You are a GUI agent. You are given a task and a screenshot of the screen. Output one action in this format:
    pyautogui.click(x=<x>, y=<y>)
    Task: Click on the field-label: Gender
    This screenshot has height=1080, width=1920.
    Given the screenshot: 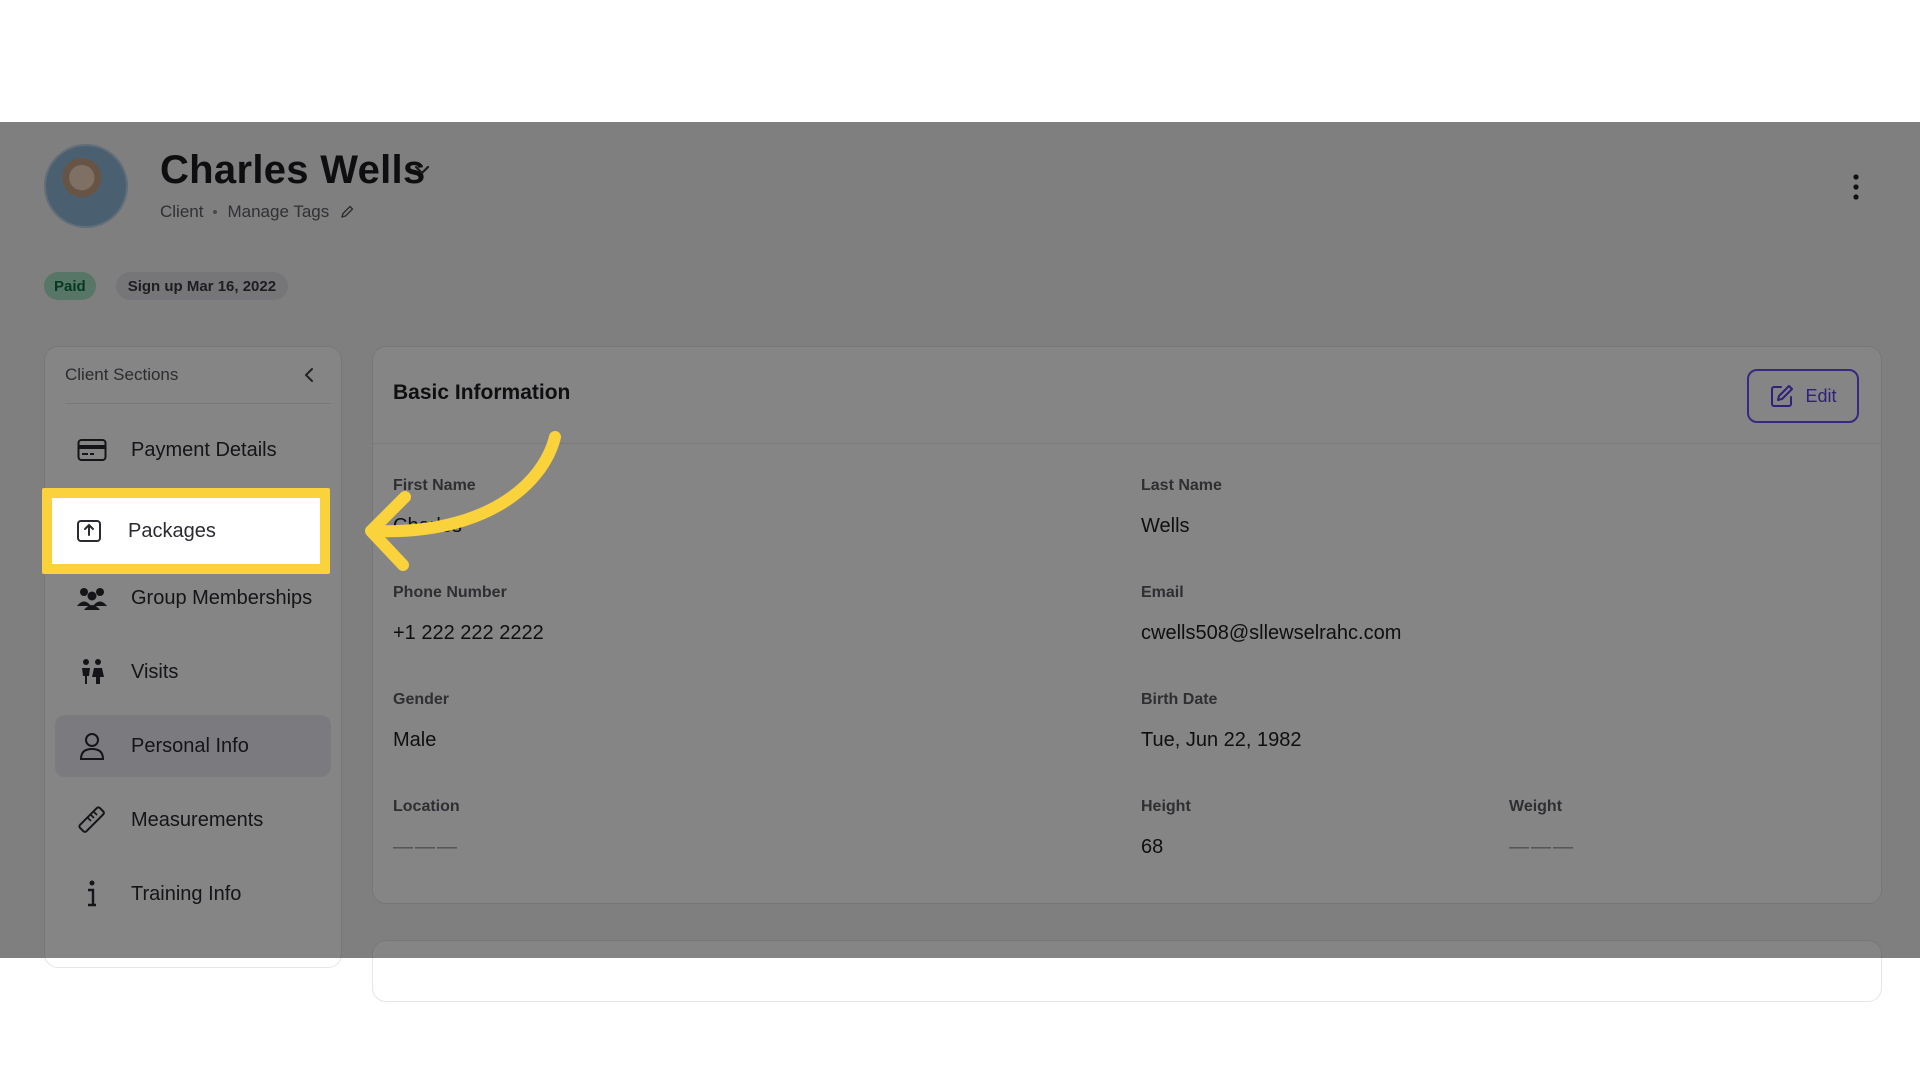 What is the action you would take?
    pyautogui.click(x=421, y=699)
    